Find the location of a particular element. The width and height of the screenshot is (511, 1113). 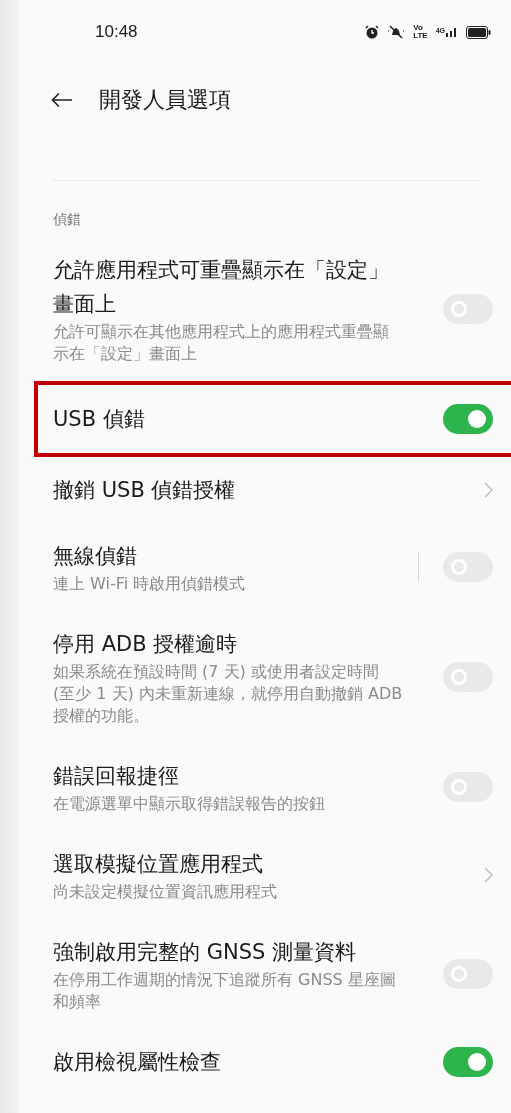

setting-description: 在停用工作週期的情況下追蹤所有 GNSS 星座圖和頻率 is located at coordinates (225, 991).